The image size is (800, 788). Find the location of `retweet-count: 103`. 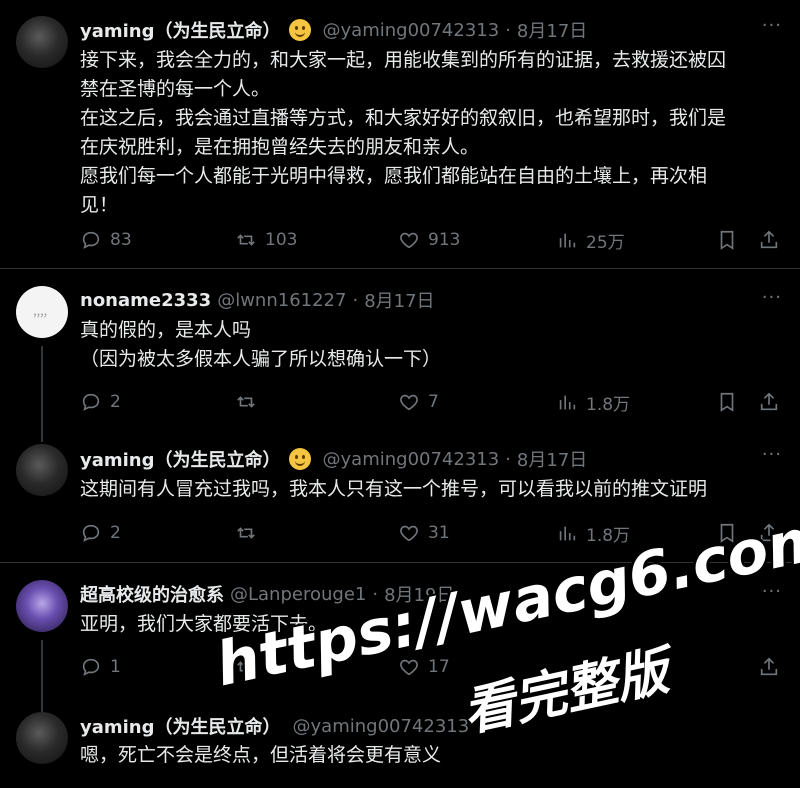

retweet-count: 103 is located at coordinates (281, 240).